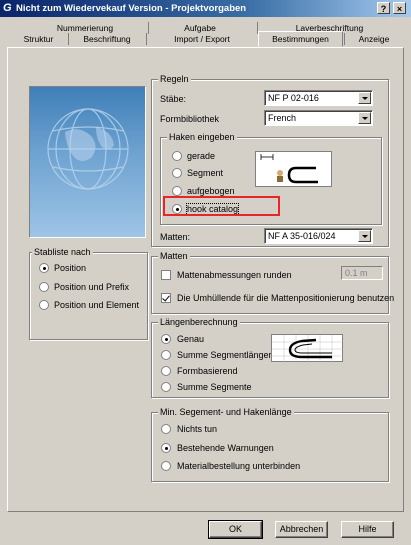 The width and height of the screenshot is (411, 545). I want to click on minseg-materialbestellung-label: Materialbestellung unterbinden, so click(239, 466).